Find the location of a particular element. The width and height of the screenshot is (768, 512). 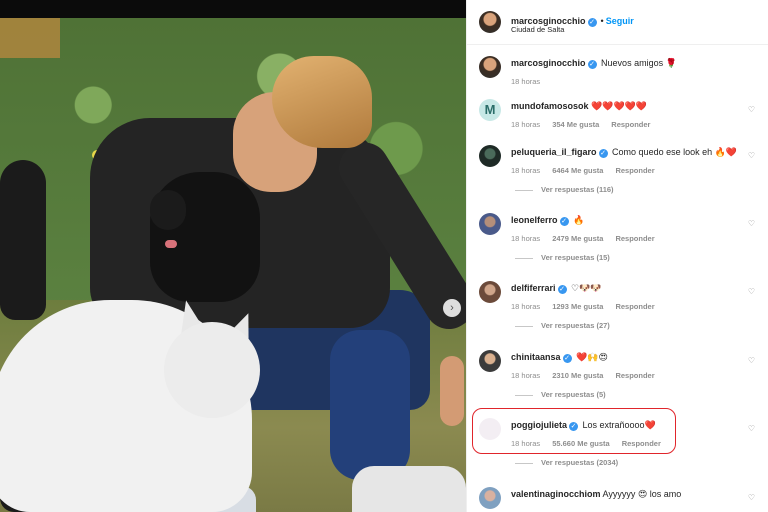

comment-username: valentinaginocchiom is located at coordinates (556, 494).